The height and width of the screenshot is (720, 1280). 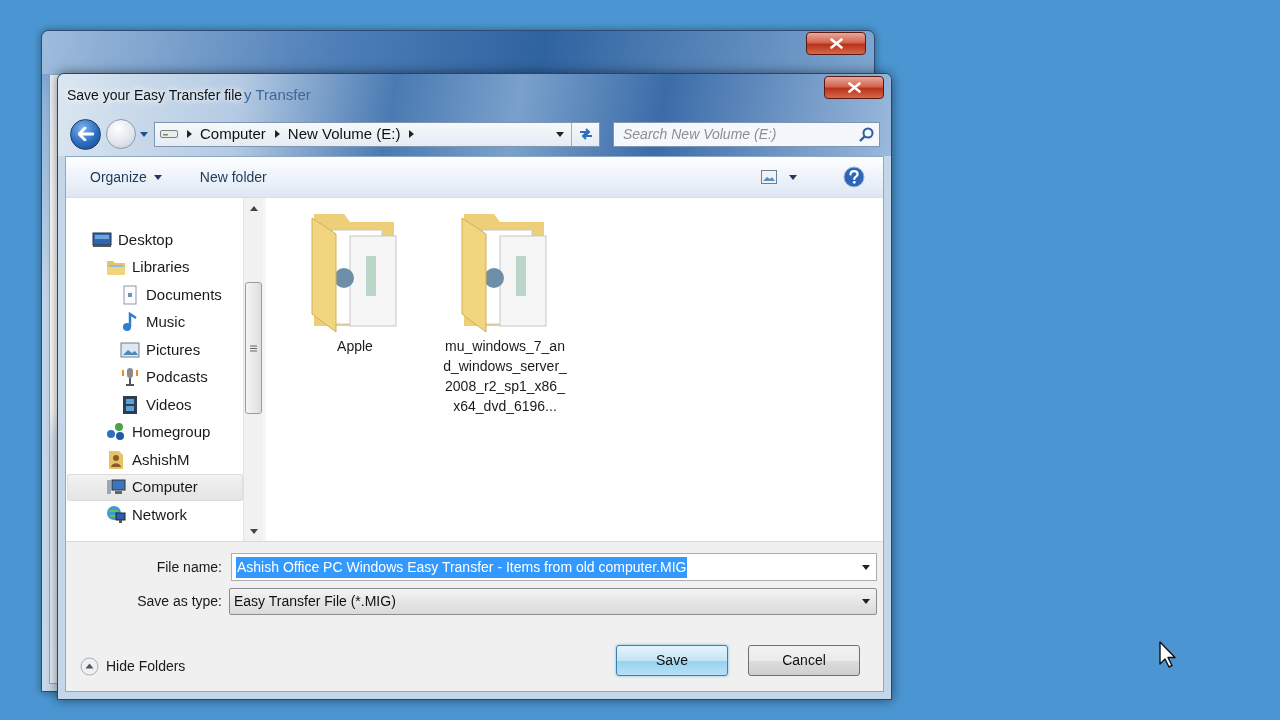 I want to click on nav-pane-item: Documents, so click(x=155, y=295).